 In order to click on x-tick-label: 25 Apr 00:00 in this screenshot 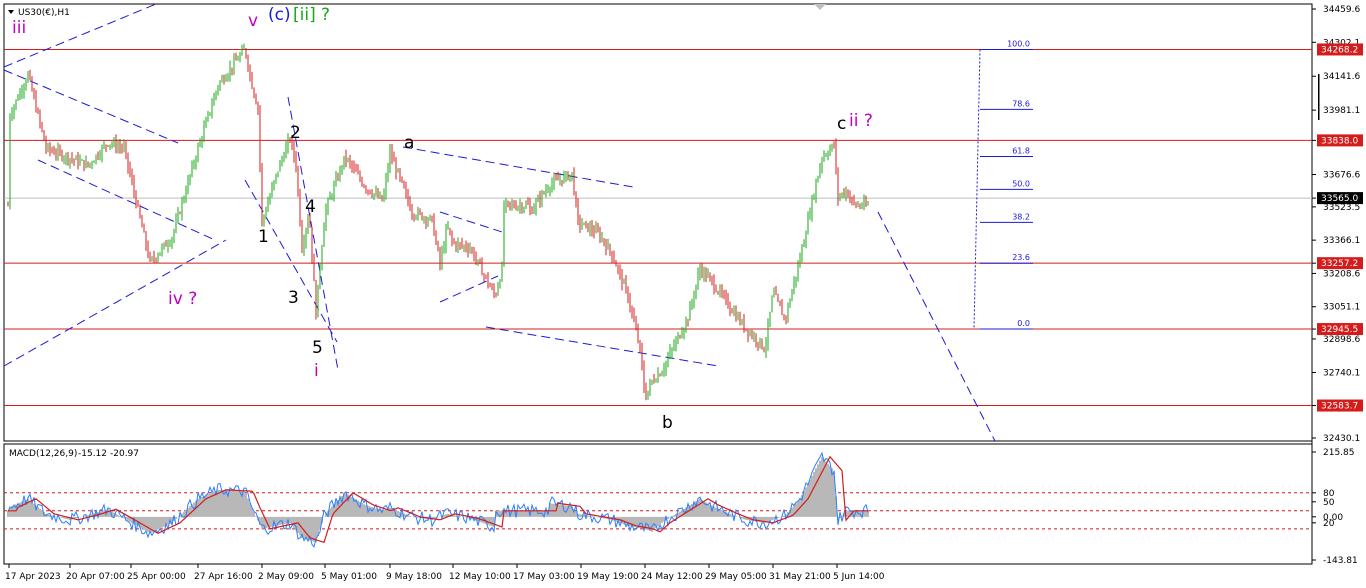, I will do `click(156, 577)`.